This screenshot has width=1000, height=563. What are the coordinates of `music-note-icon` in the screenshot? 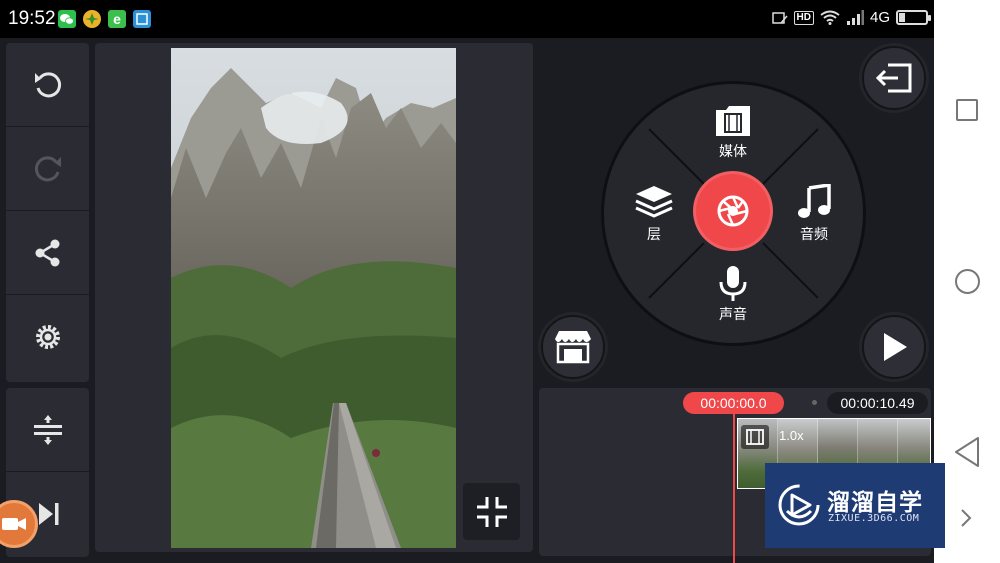 It's located at (814, 201).